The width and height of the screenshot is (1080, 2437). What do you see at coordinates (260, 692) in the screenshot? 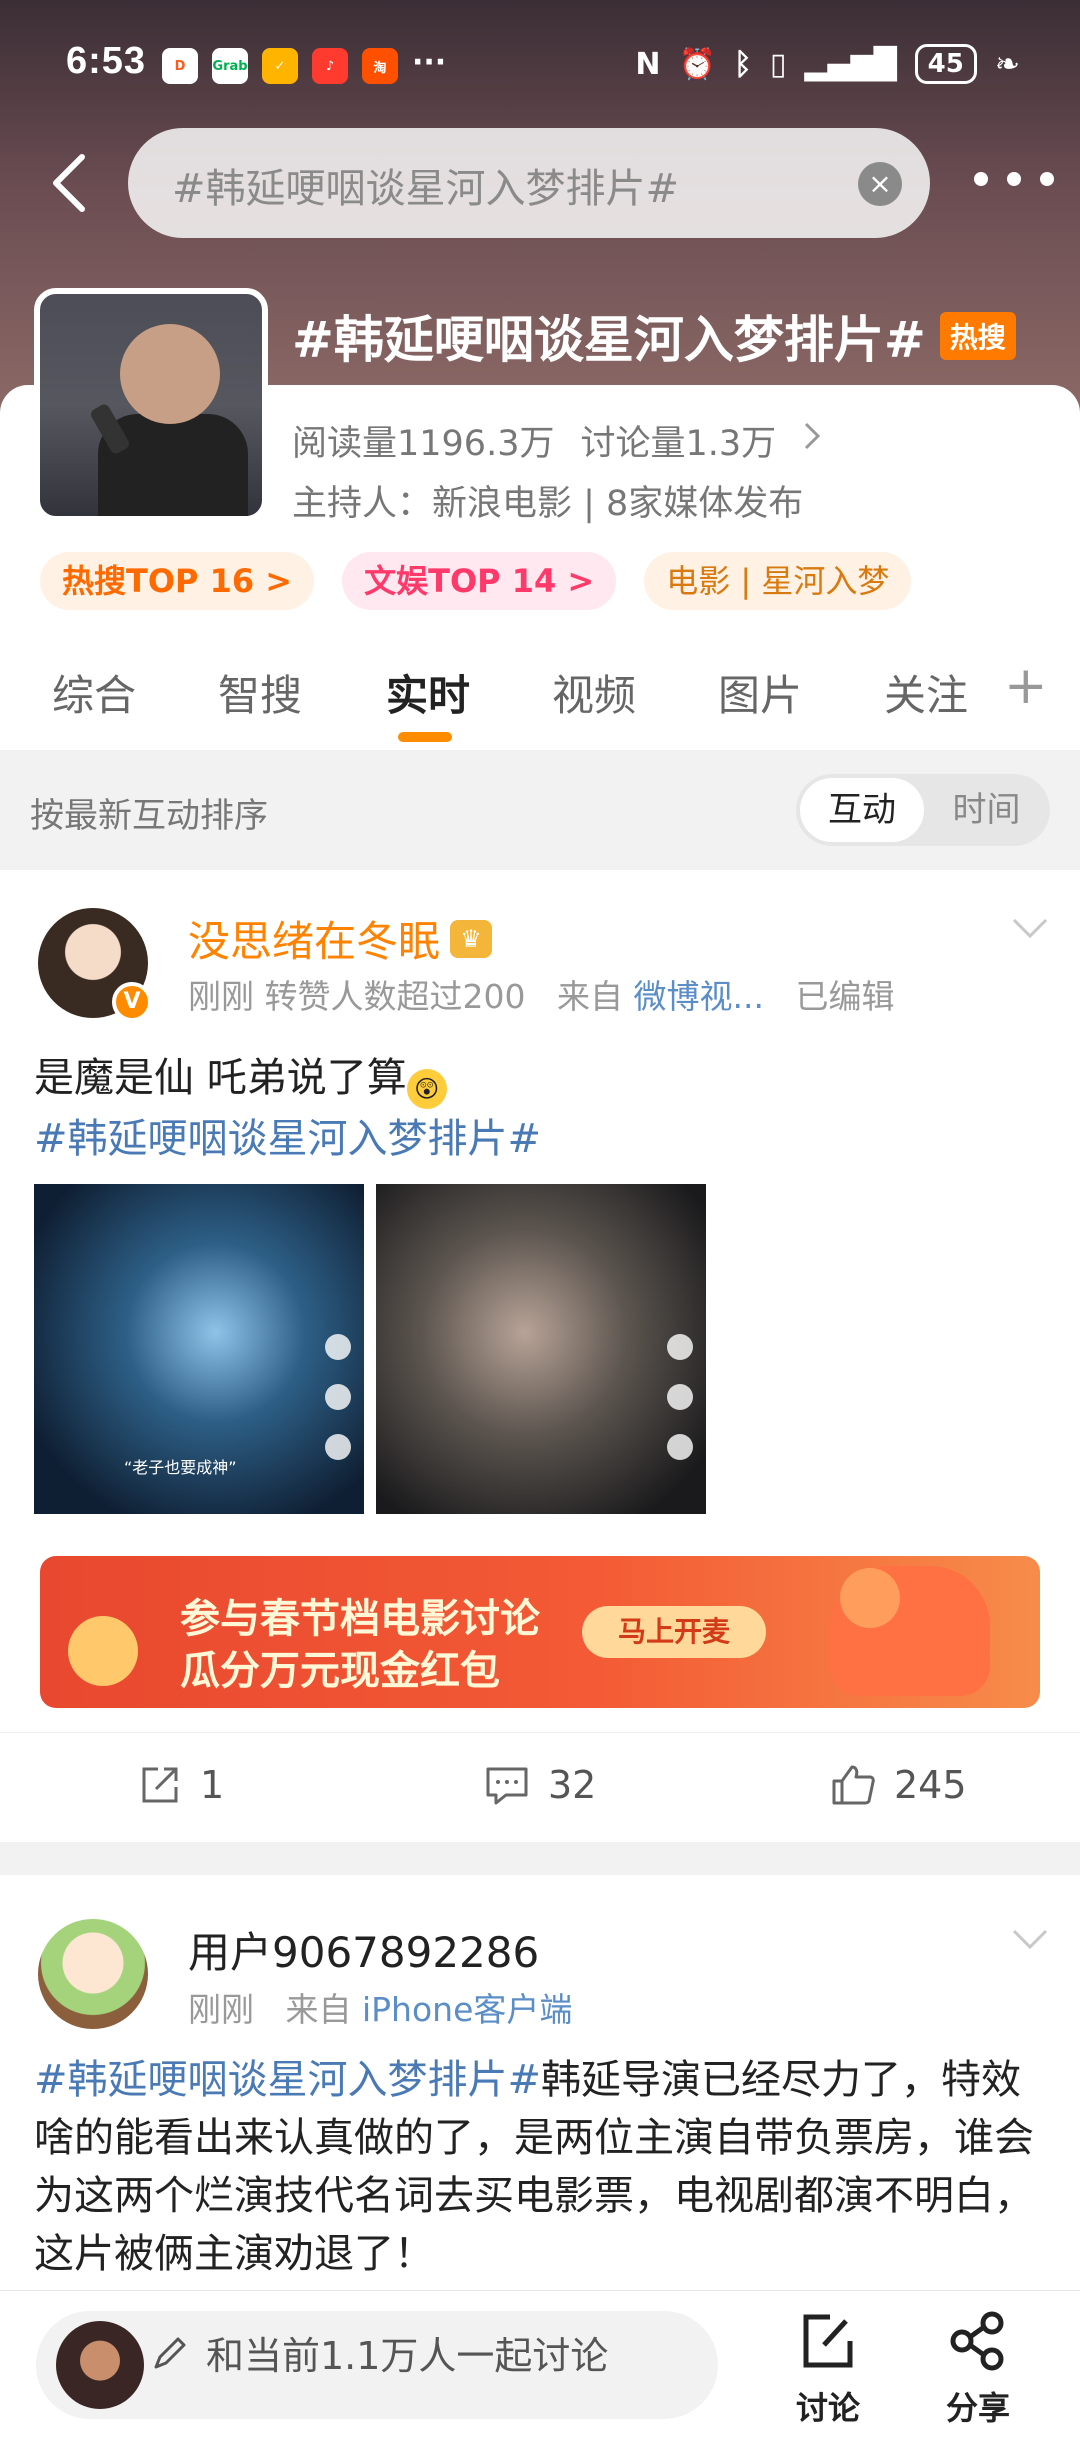
I see `tab-smart-search: 智搜` at bounding box center [260, 692].